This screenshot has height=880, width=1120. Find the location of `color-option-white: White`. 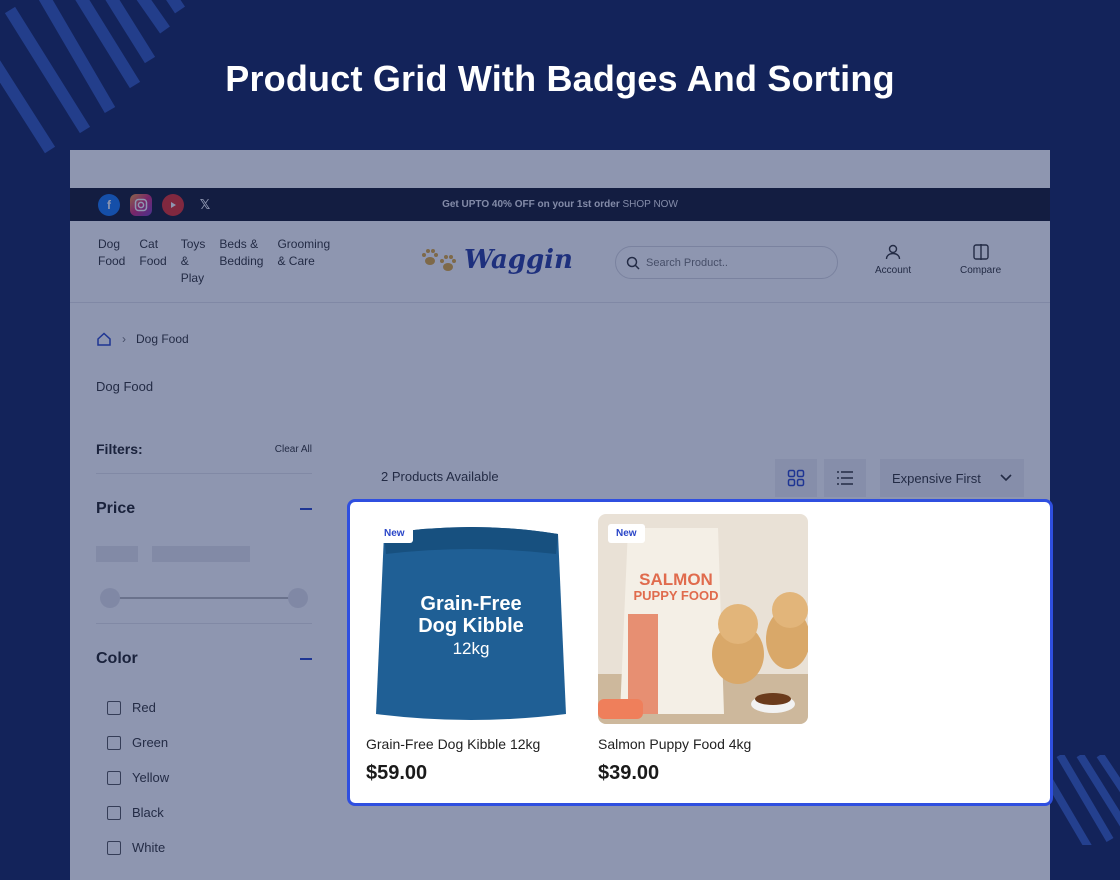

color-option-white: White is located at coordinates (204, 847).